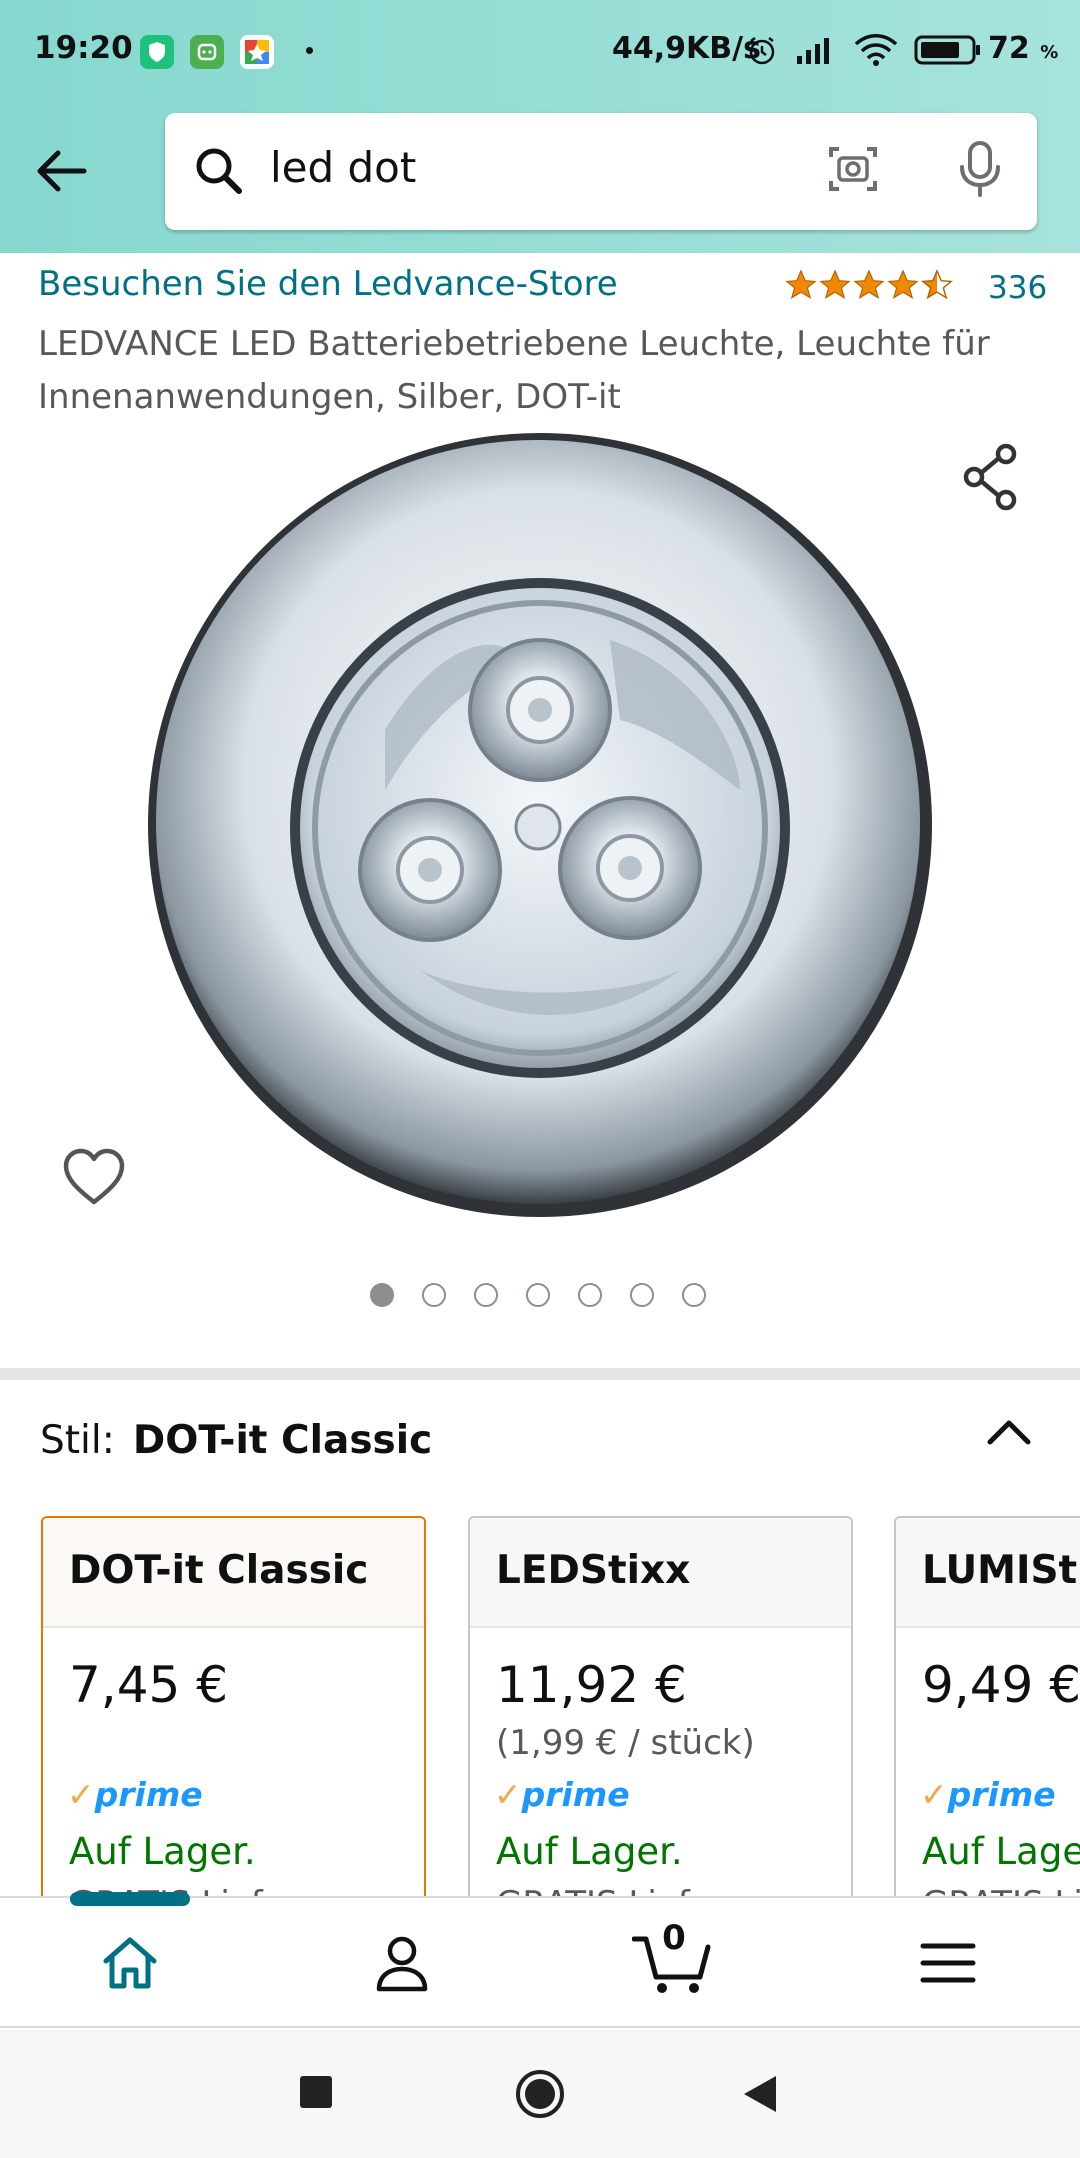 The height and width of the screenshot is (2158, 1080). I want to click on photos-app-icon, so click(257, 52).